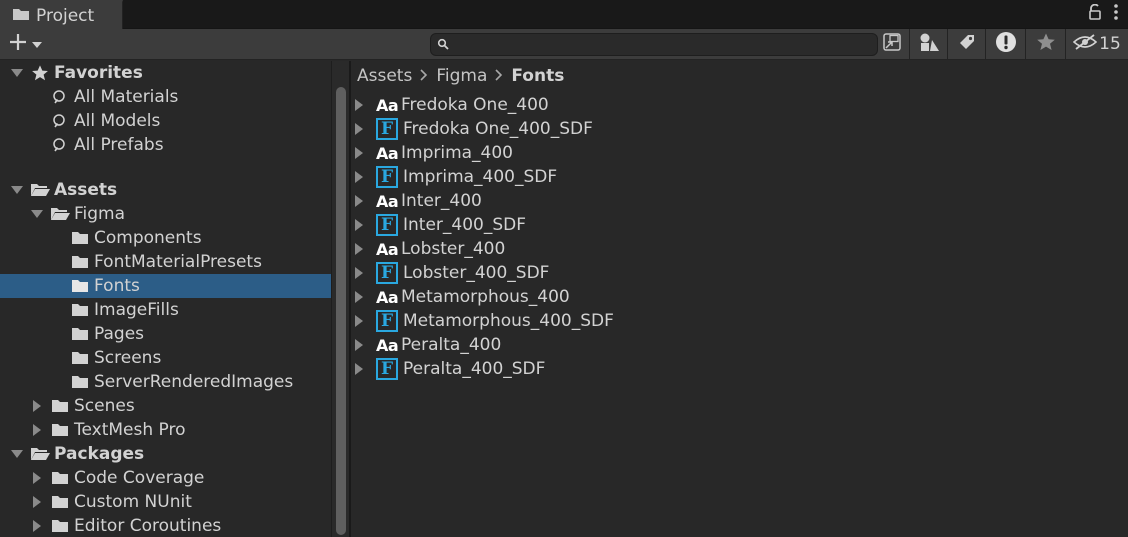  I want to click on create-button, so click(30, 44).